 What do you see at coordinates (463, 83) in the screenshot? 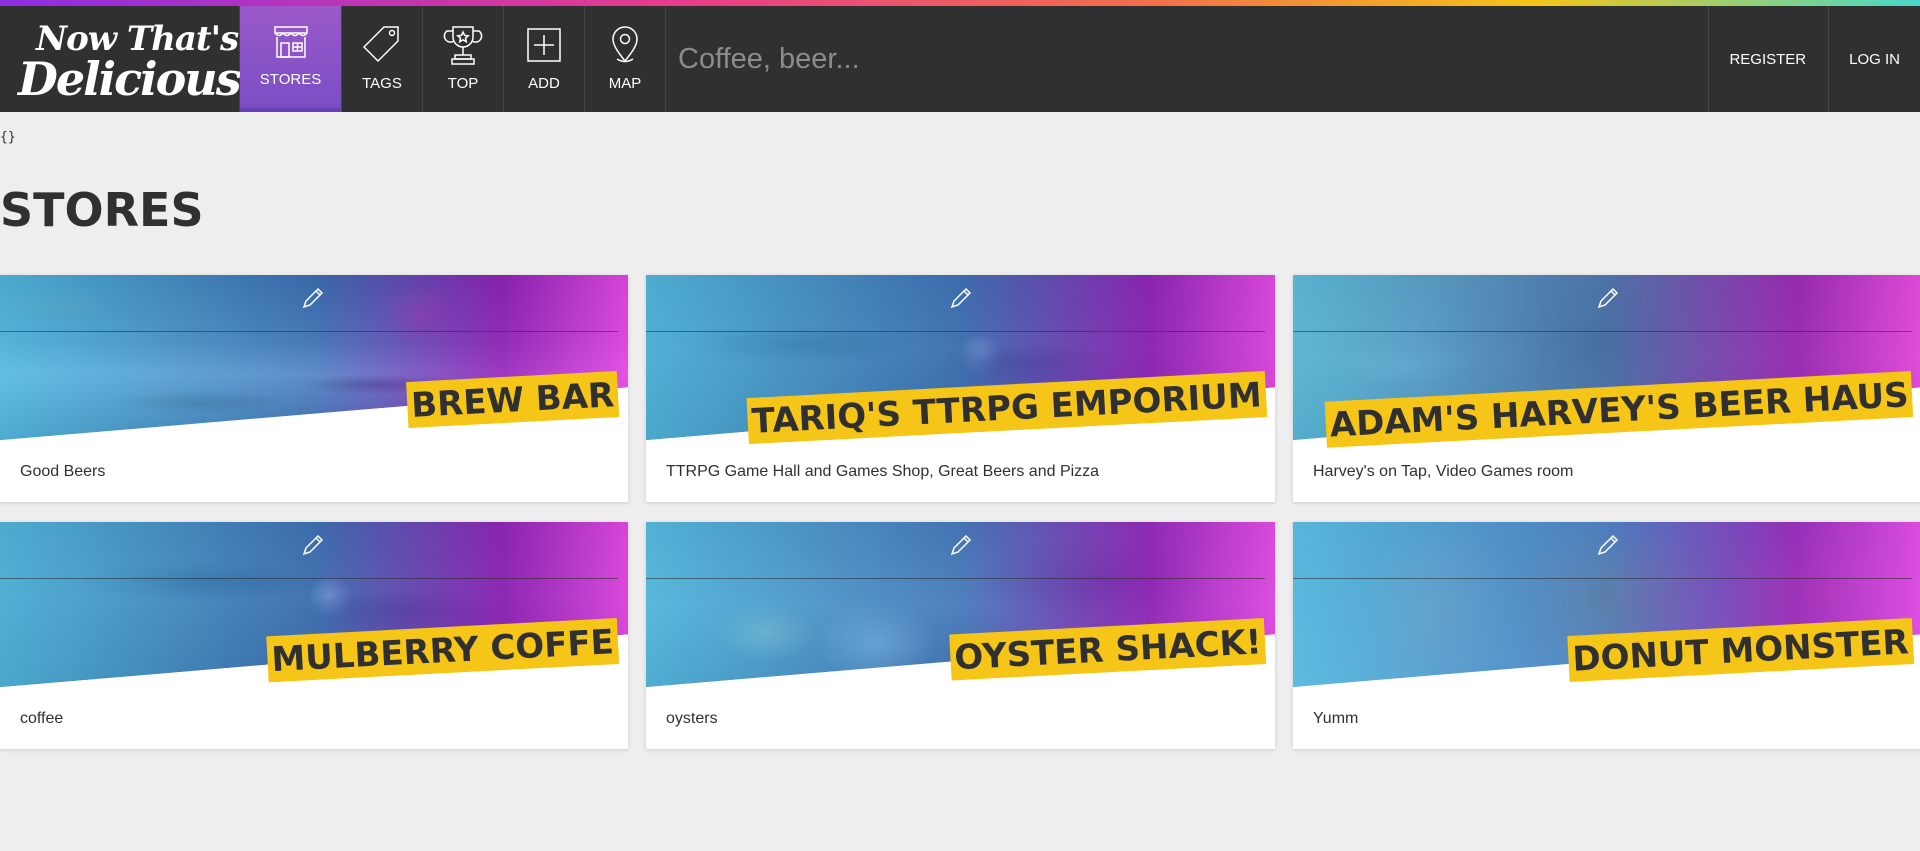
I see `nav-top-label: TOP` at bounding box center [463, 83].